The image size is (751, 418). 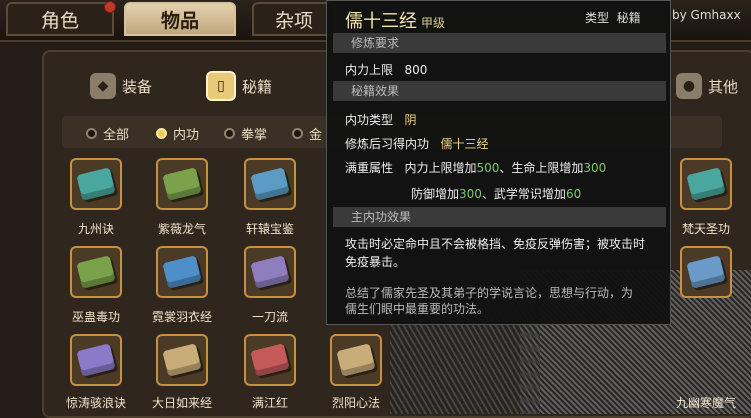 I want to click on tab-character: 角色, so click(x=61, y=18).